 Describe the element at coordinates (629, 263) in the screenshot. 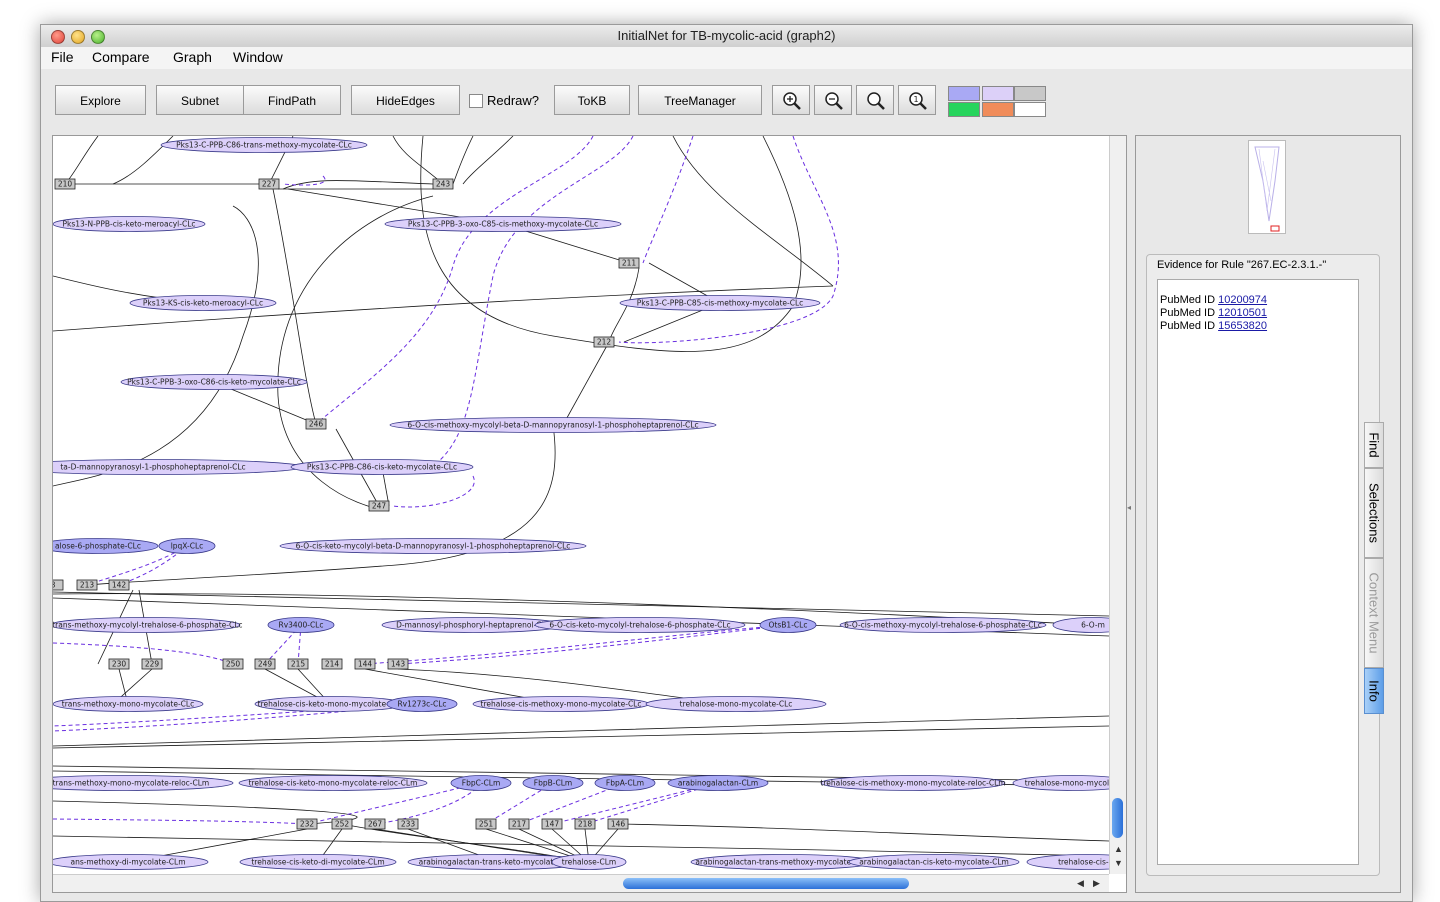

I see `reaction-box: 211` at that location.